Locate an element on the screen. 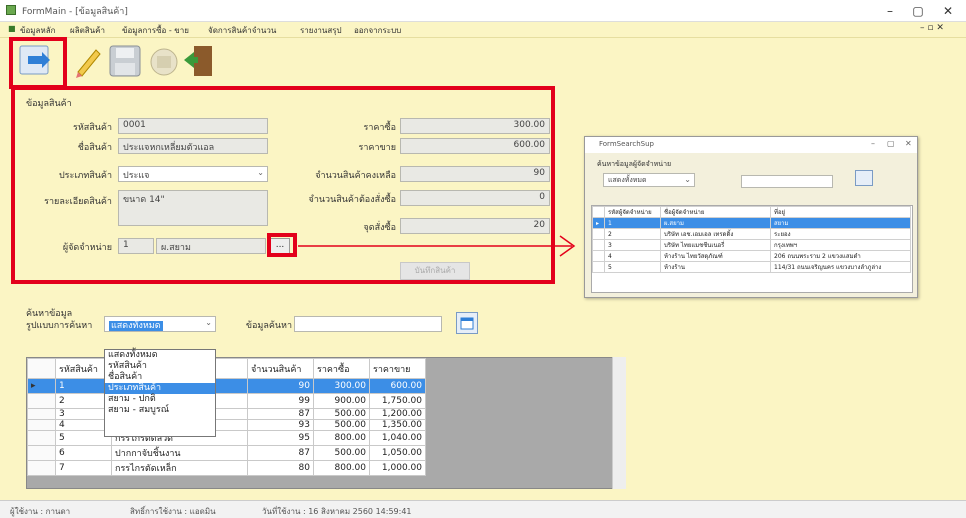 This screenshot has height=518, width=966. table-row: 6 ปากกาจับชิ้นงาน 87 500.00 1,050.00 is located at coordinates (226, 453).